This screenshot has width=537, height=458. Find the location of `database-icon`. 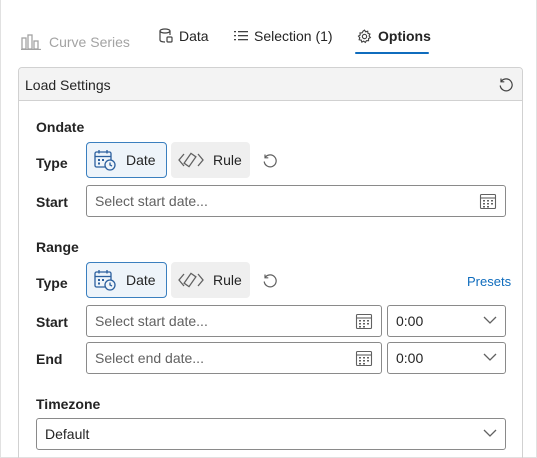

database-icon is located at coordinates (166, 36).